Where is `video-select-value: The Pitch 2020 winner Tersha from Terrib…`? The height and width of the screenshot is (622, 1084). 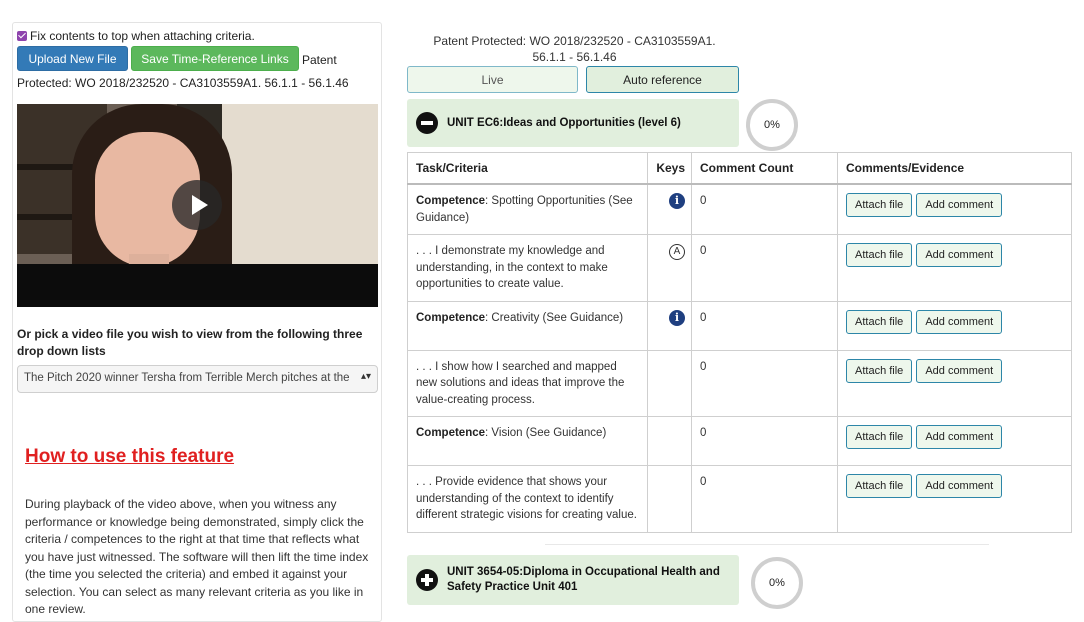 video-select-value: The Pitch 2020 winner Tersha from Terrib… is located at coordinates (187, 378).